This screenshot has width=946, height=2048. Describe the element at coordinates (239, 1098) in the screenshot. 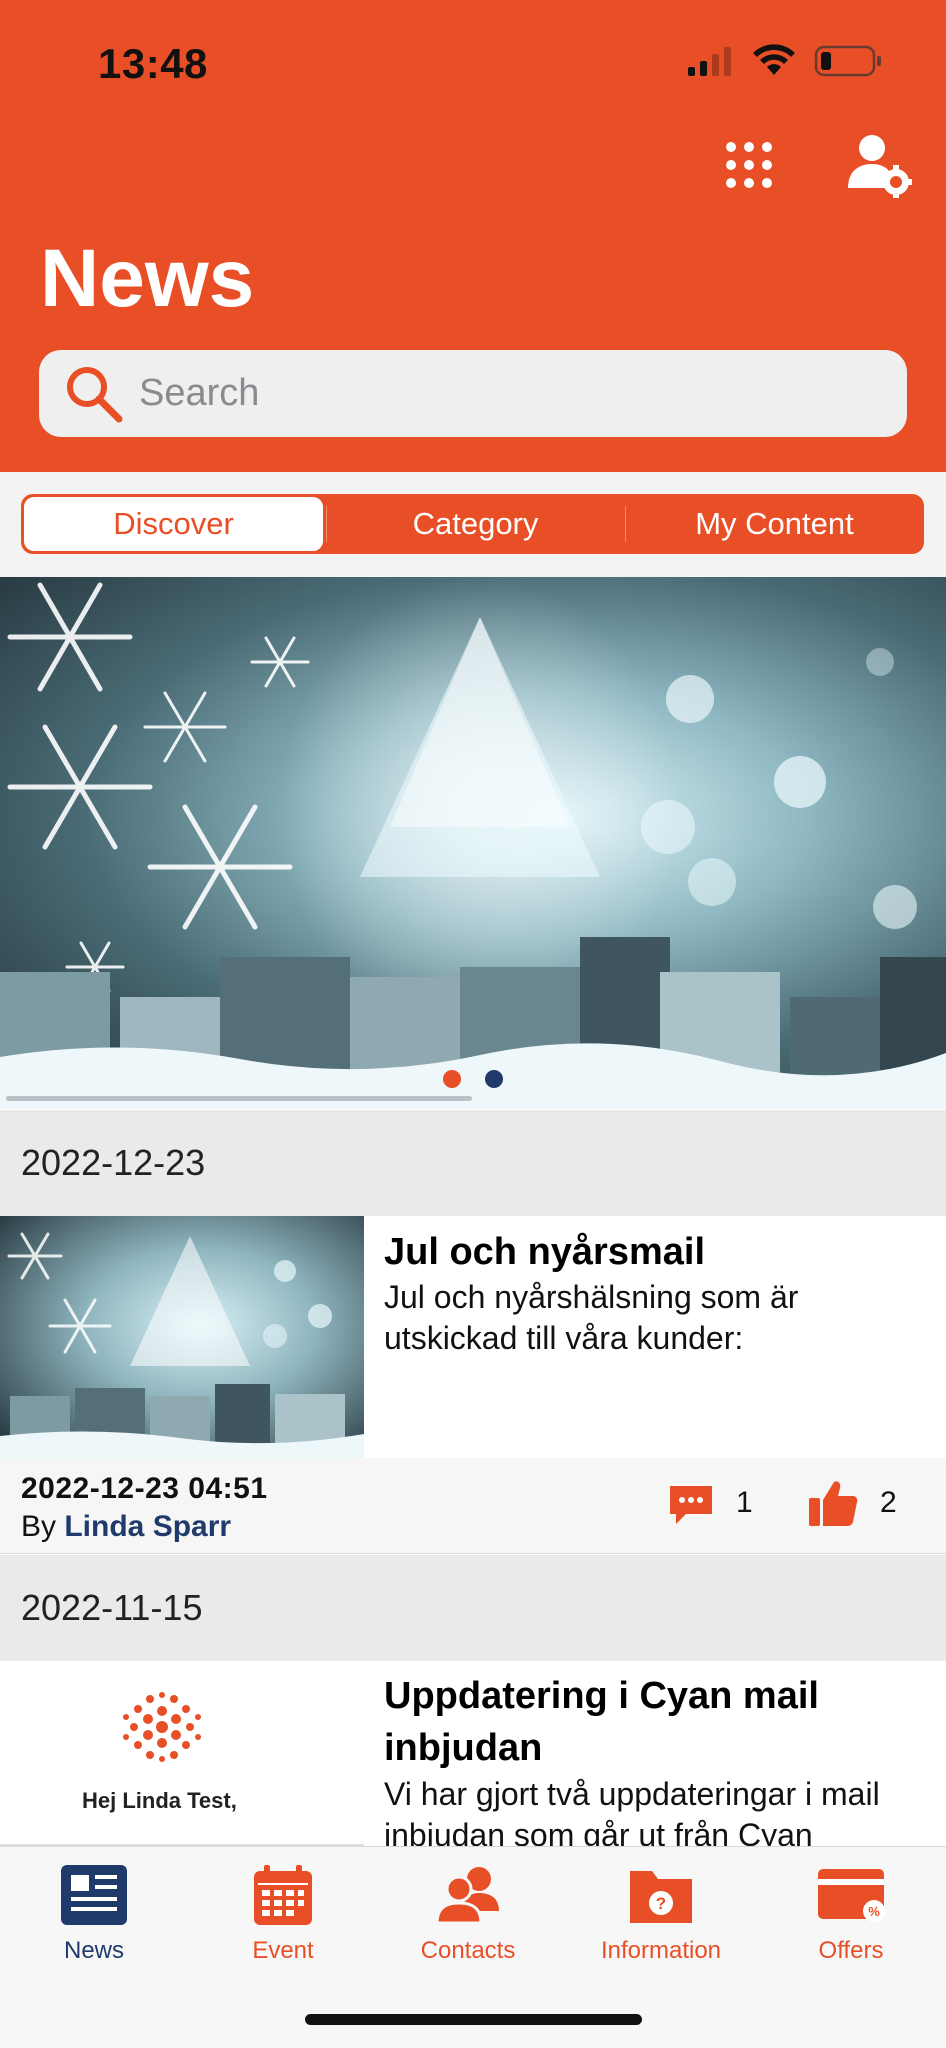

I see `horizontal-scrollbar` at that location.